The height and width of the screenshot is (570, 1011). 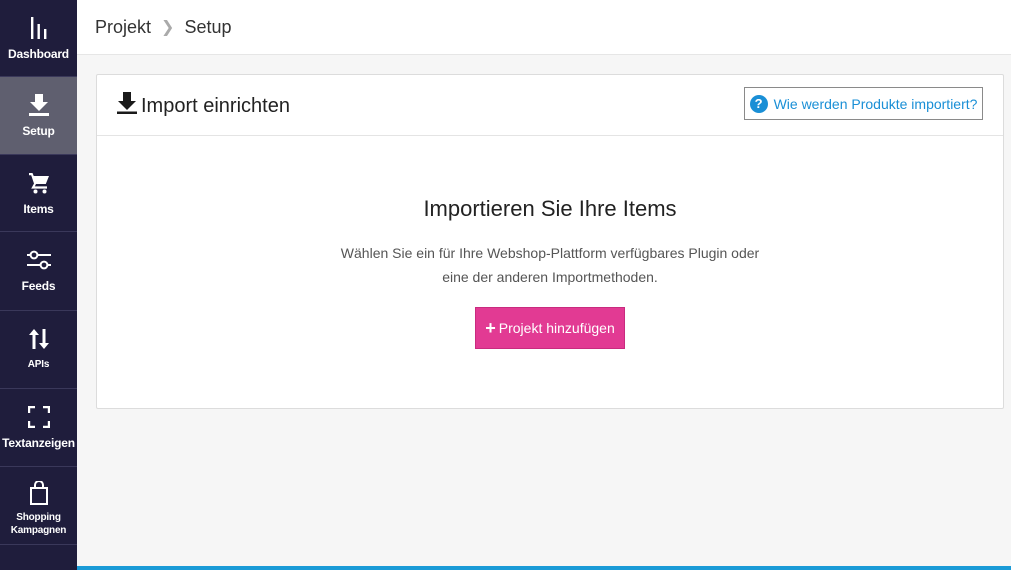 I want to click on sidebar-item-label: Setup, so click(x=38, y=131).